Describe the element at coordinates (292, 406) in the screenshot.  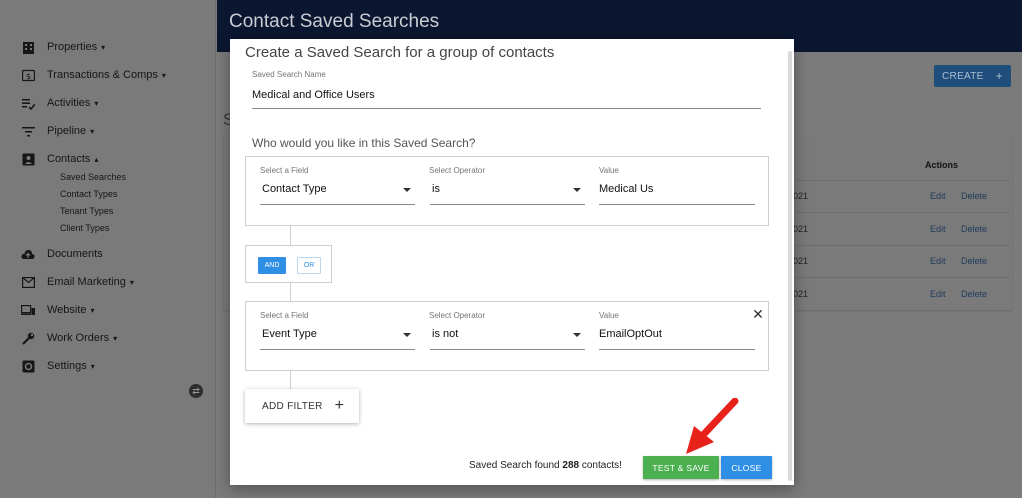
I see `add-filter-label: ADD FILTER` at that location.